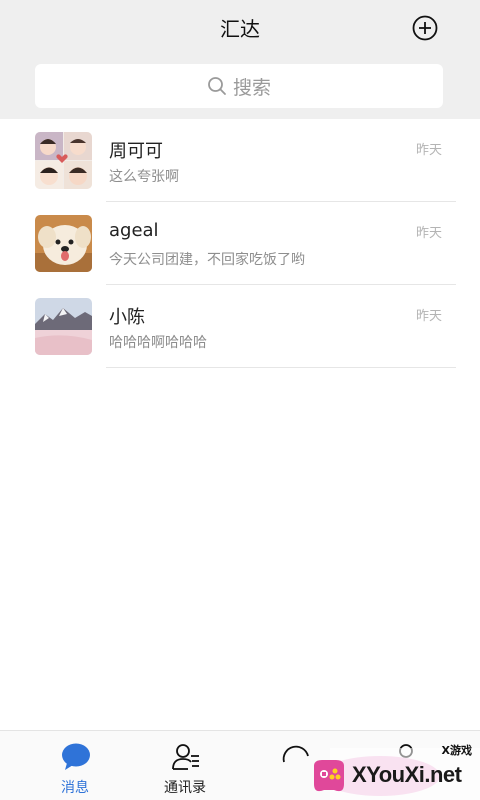  Describe the element at coordinates (75, 788) in the screenshot. I see `tab-label: 消息` at that location.